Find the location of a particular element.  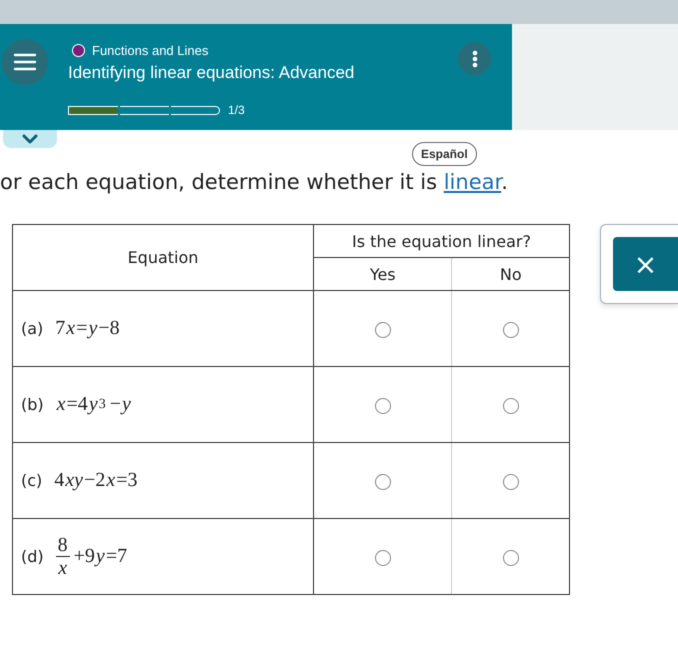

equation: 7x=y−8 is located at coordinates (87, 328).